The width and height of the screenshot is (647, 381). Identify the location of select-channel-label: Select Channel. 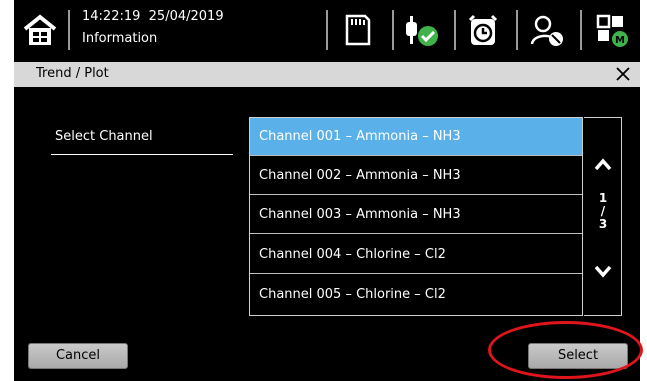
(104, 136).